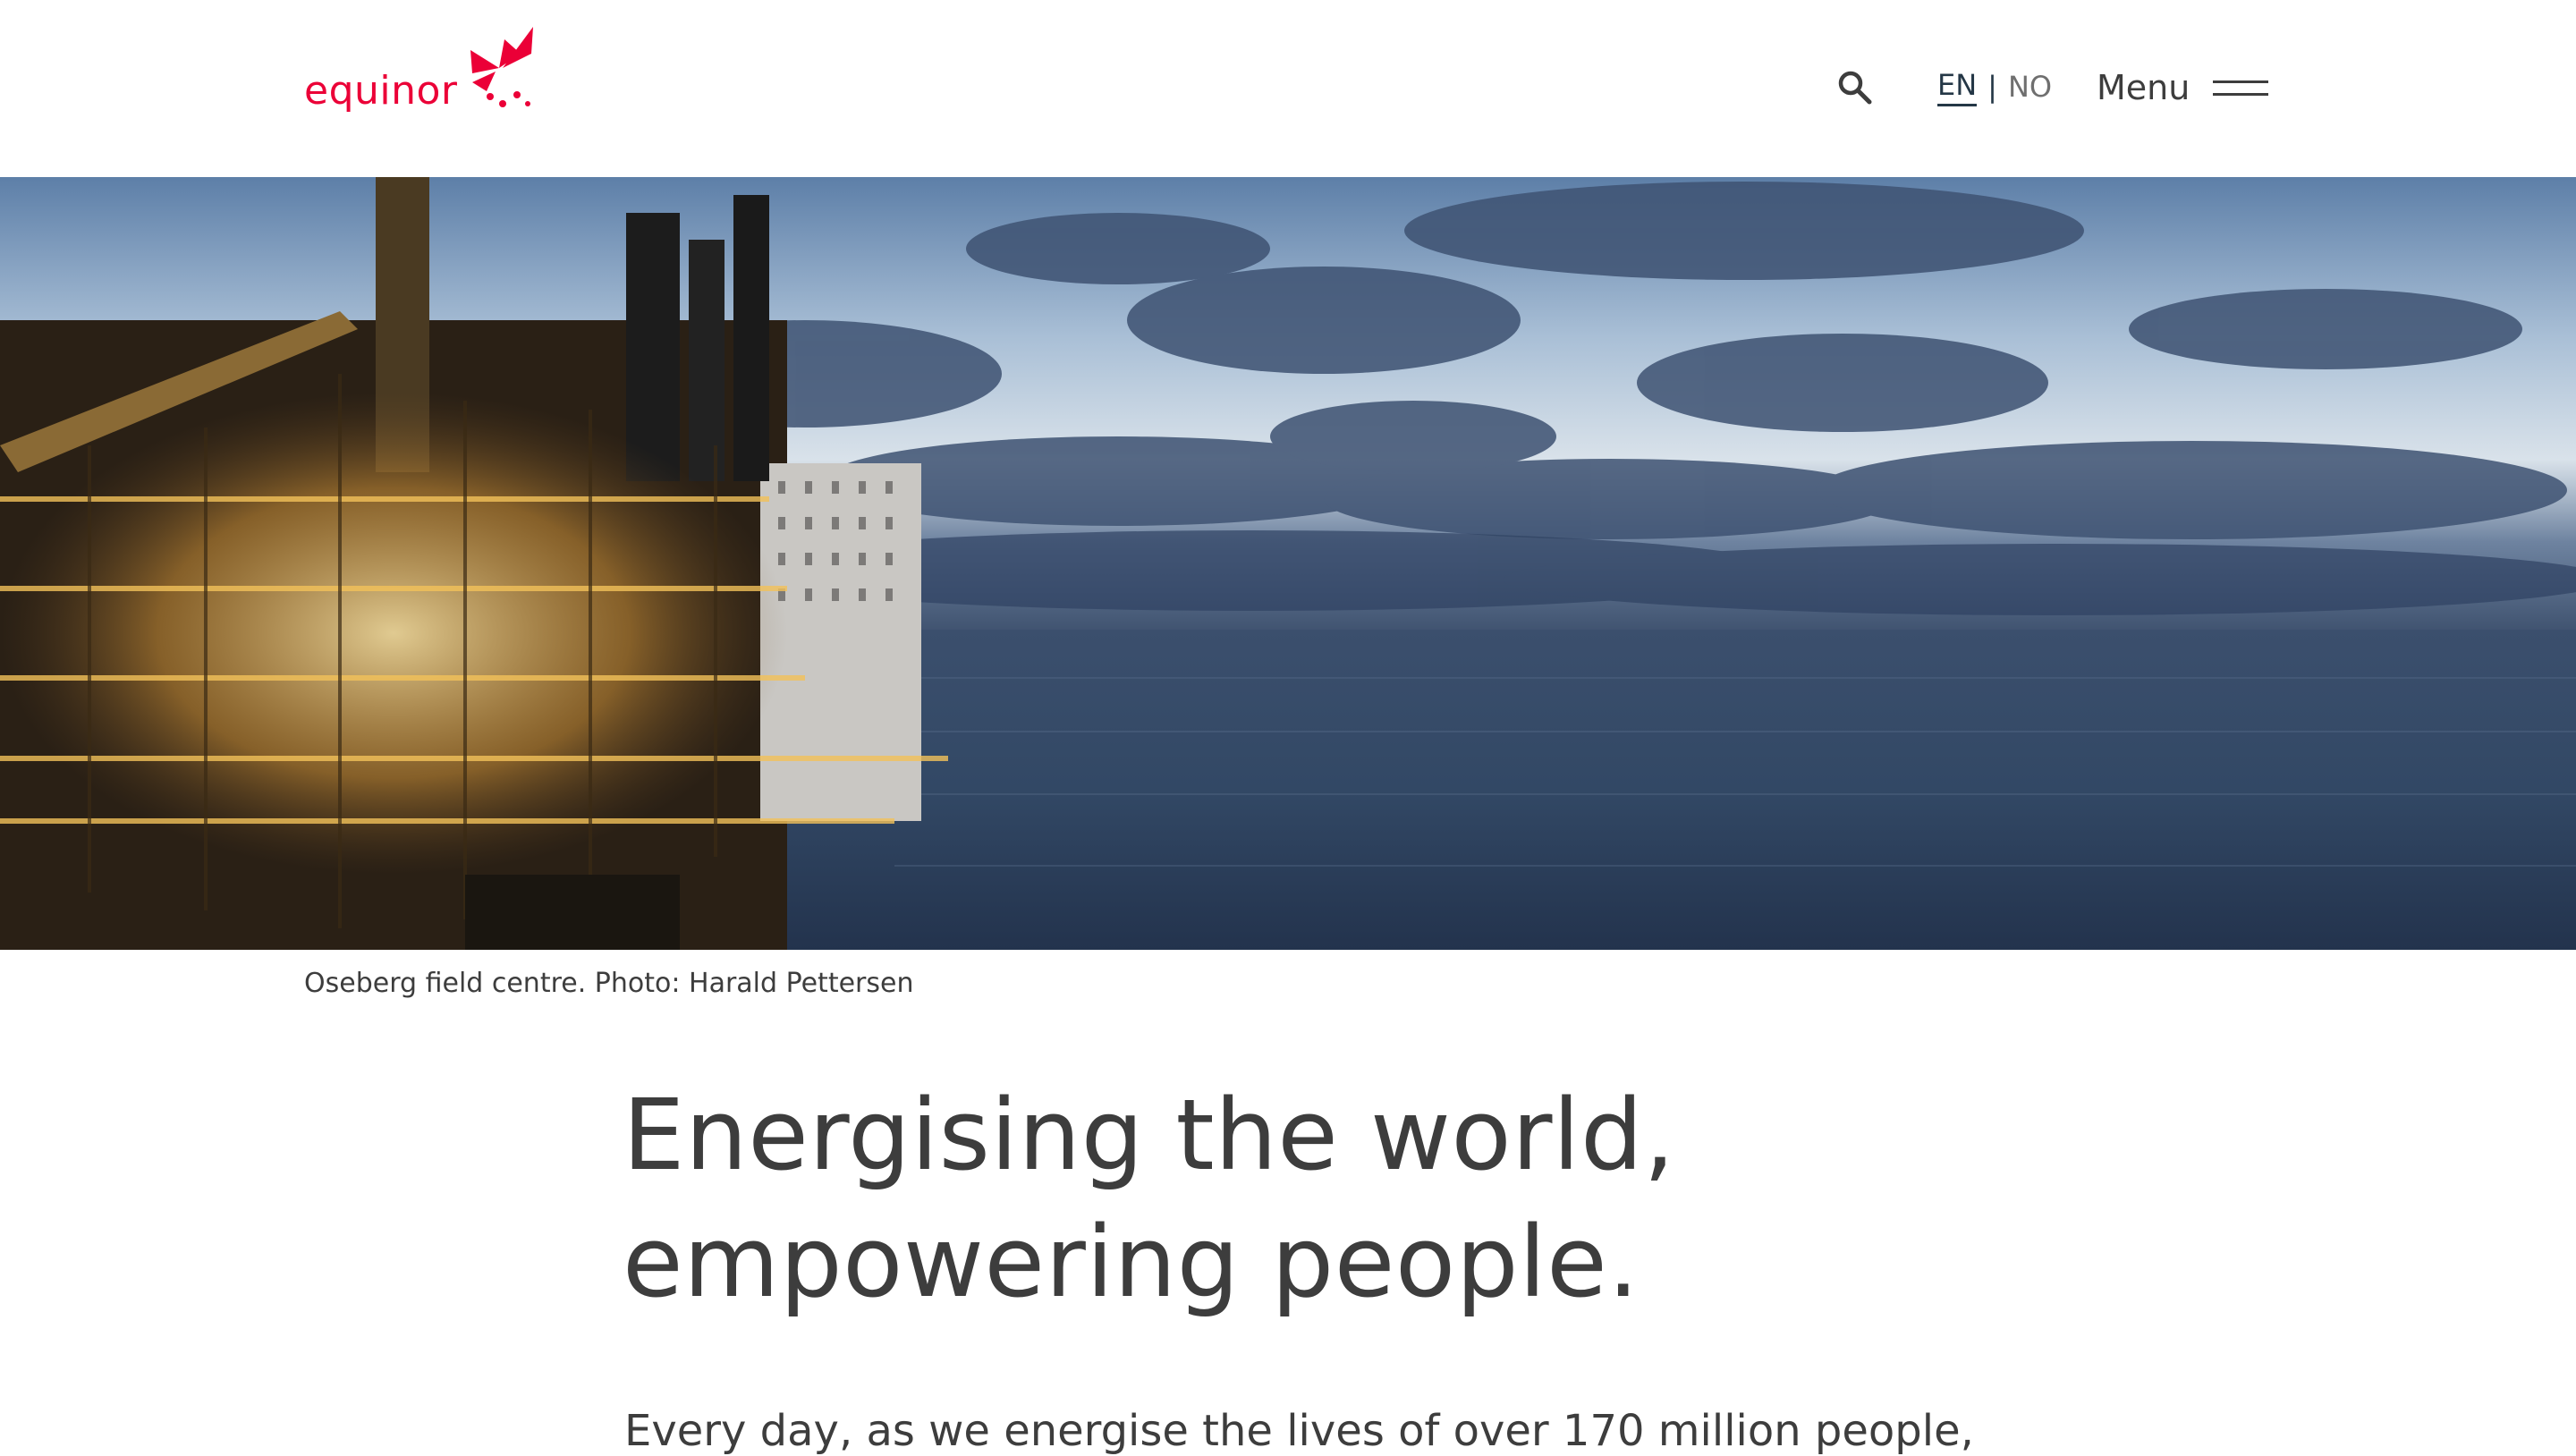 The height and width of the screenshot is (1456, 2576). Describe the element at coordinates (1957, 87) in the screenshot. I see `lang-en-link: EN` at that location.